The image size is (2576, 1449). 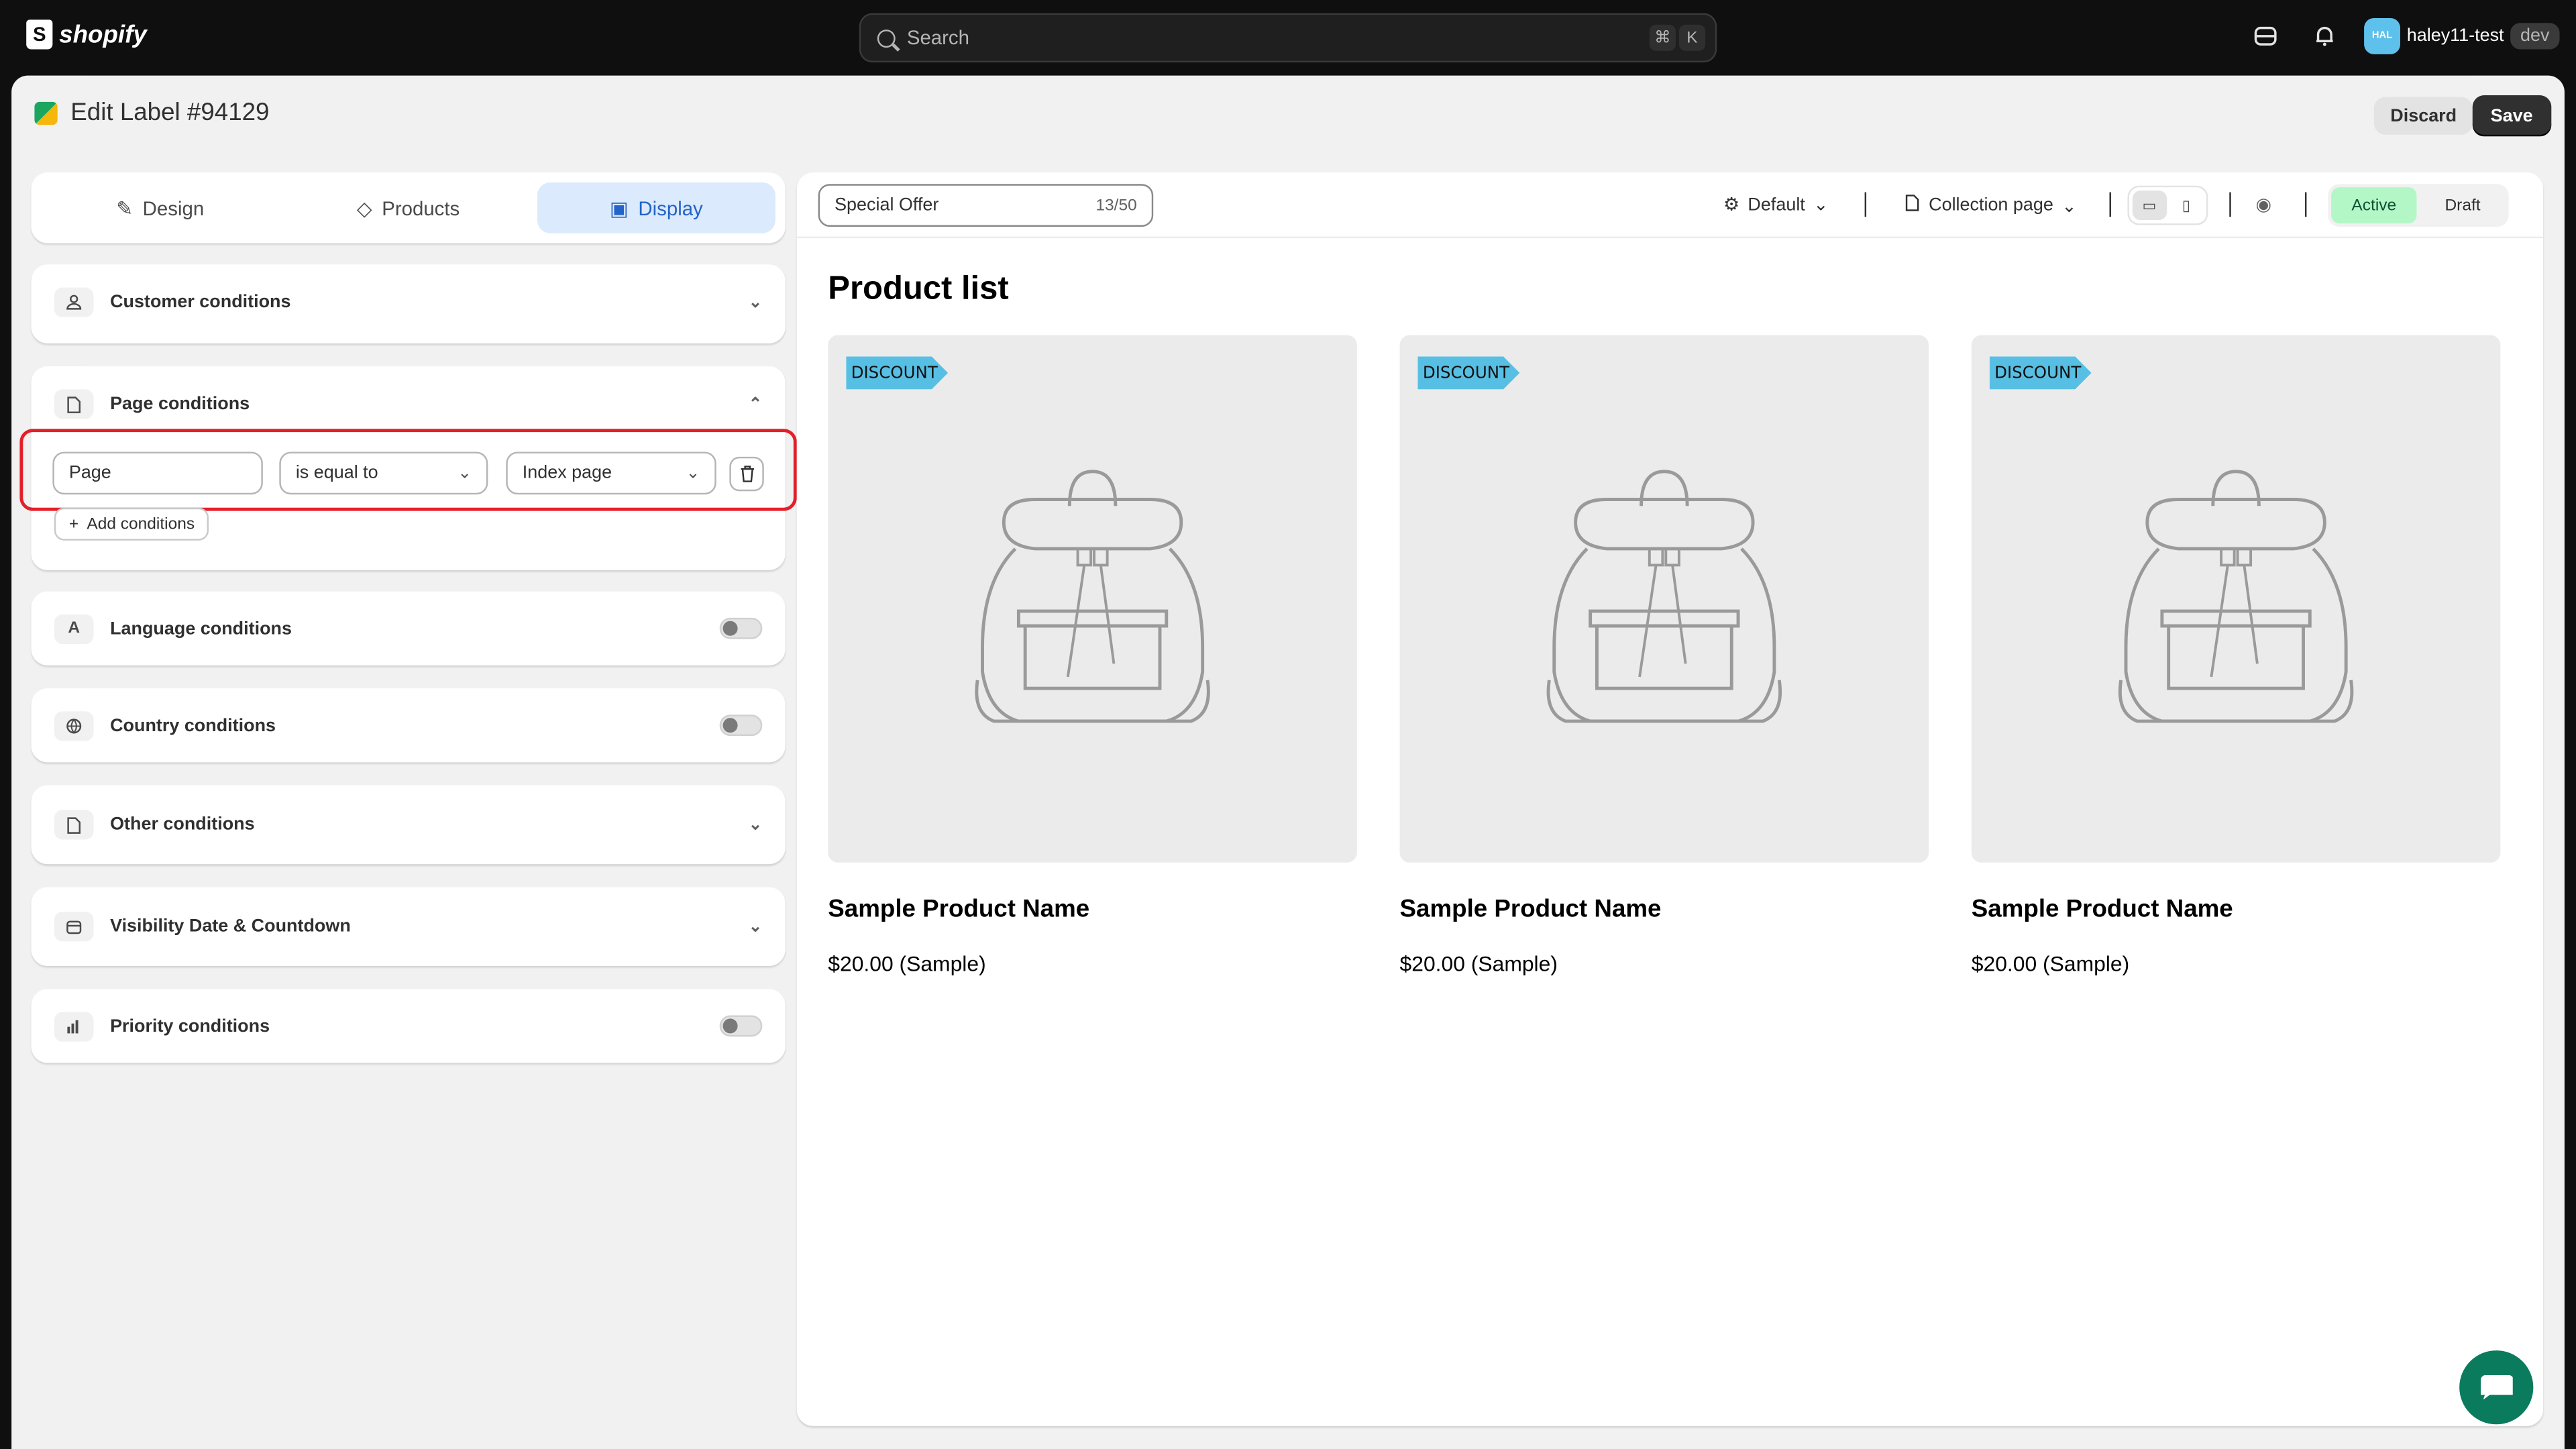 What do you see at coordinates (74, 725) in the screenshot?
I see `globe-icon` at bounding box center [74, 725].